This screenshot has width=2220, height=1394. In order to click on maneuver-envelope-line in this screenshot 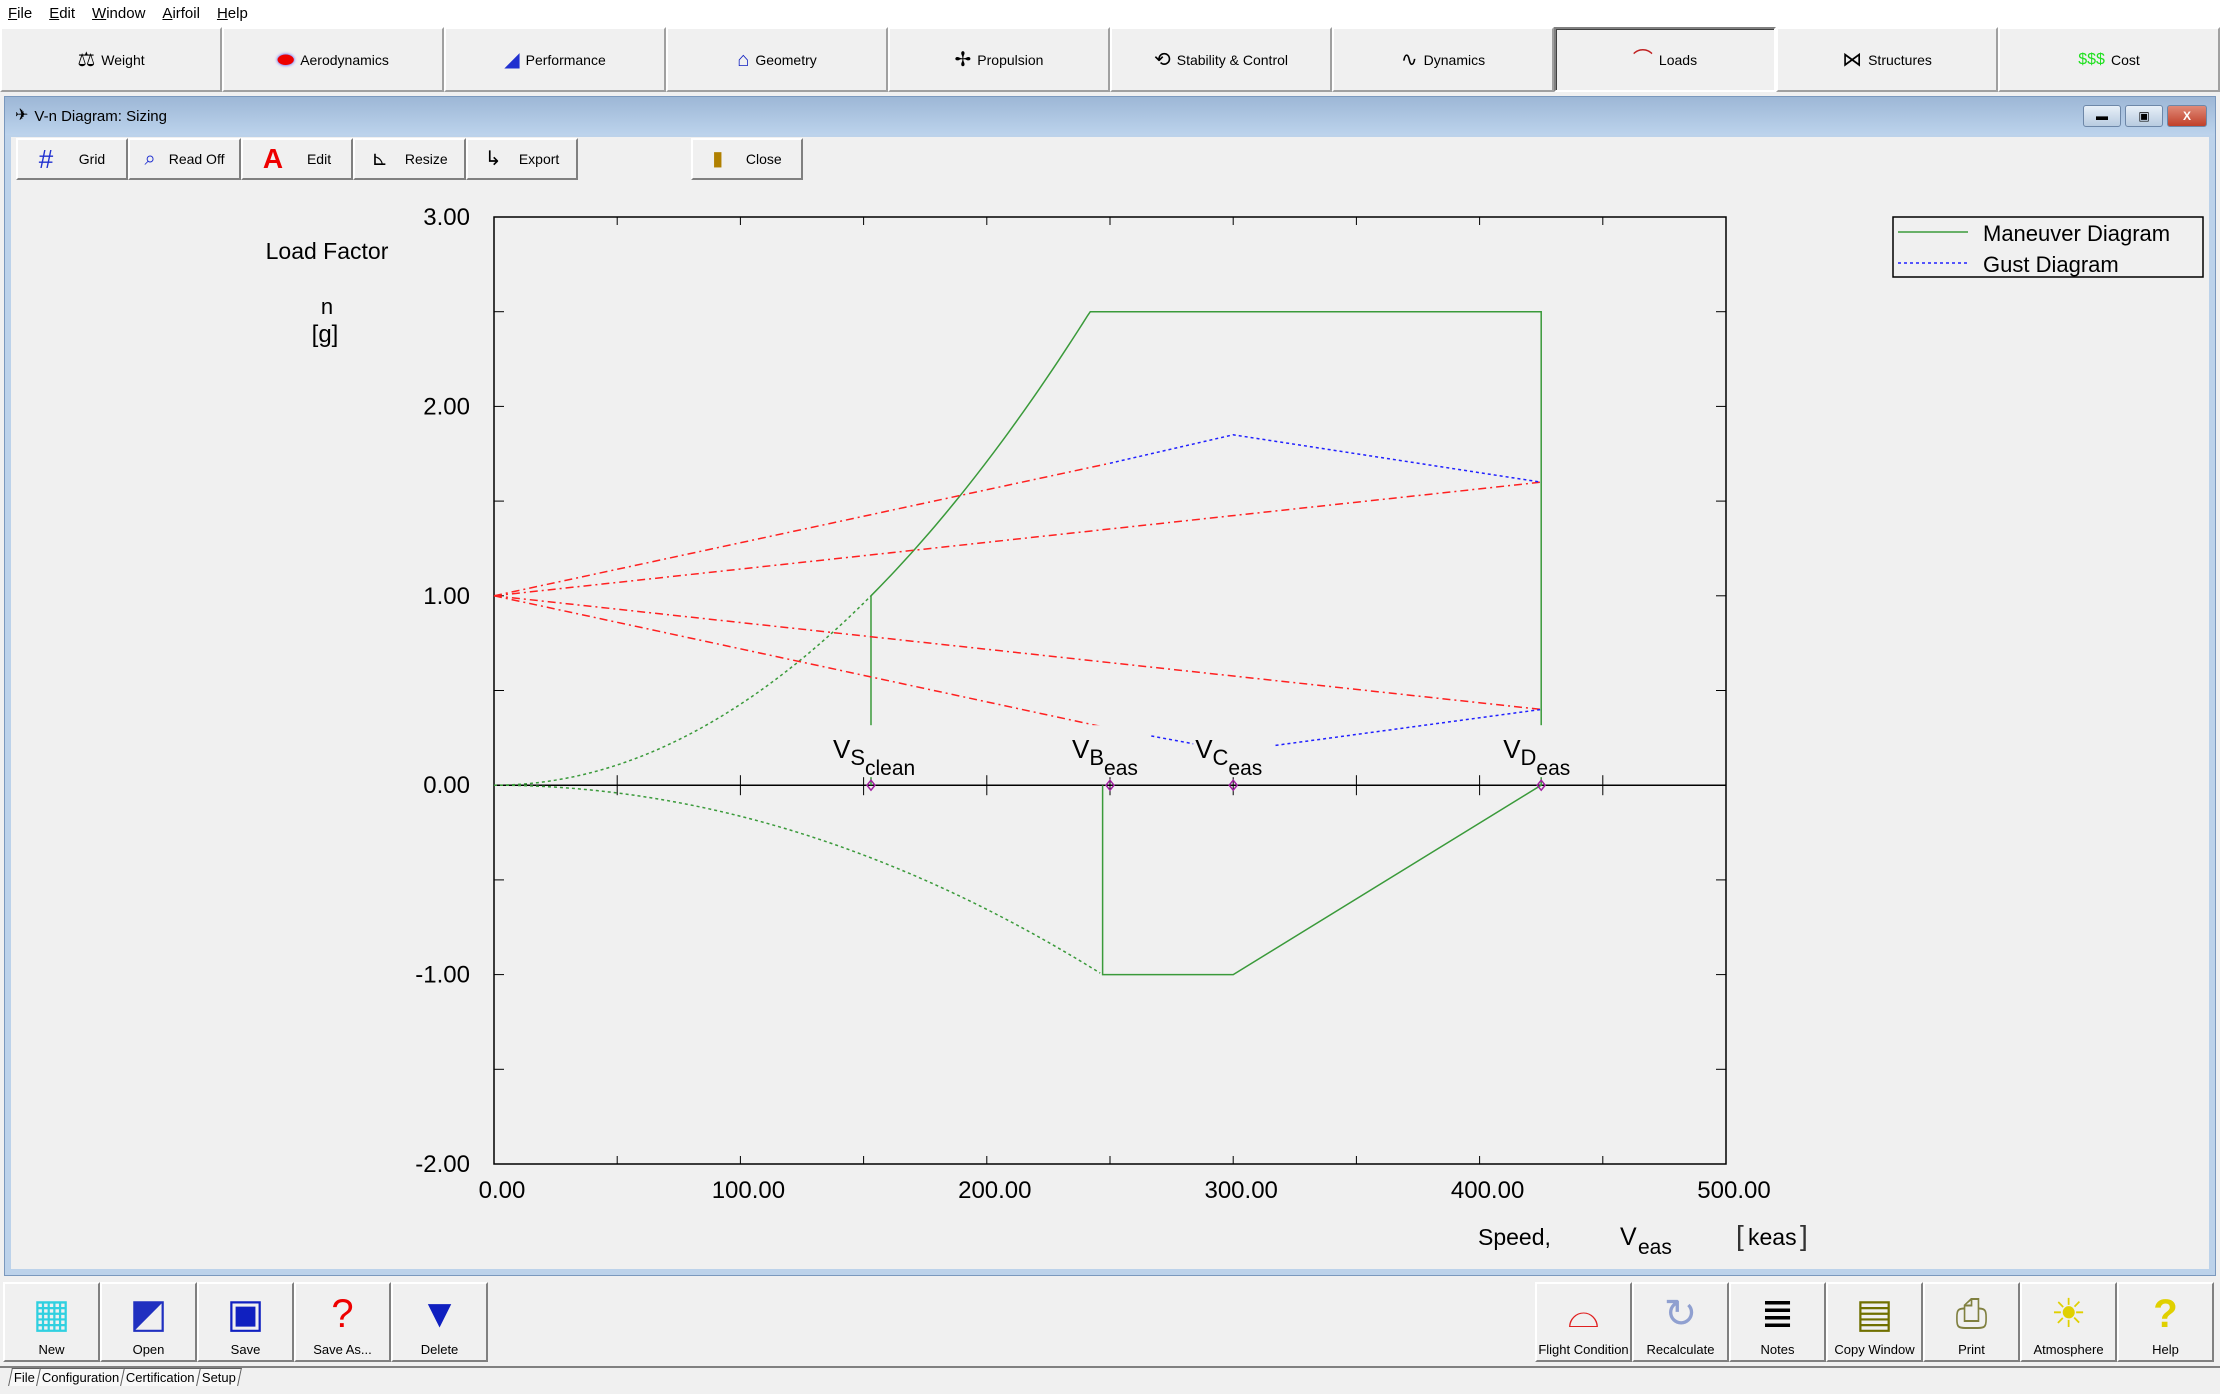, I will do `click(1206, 643)`.